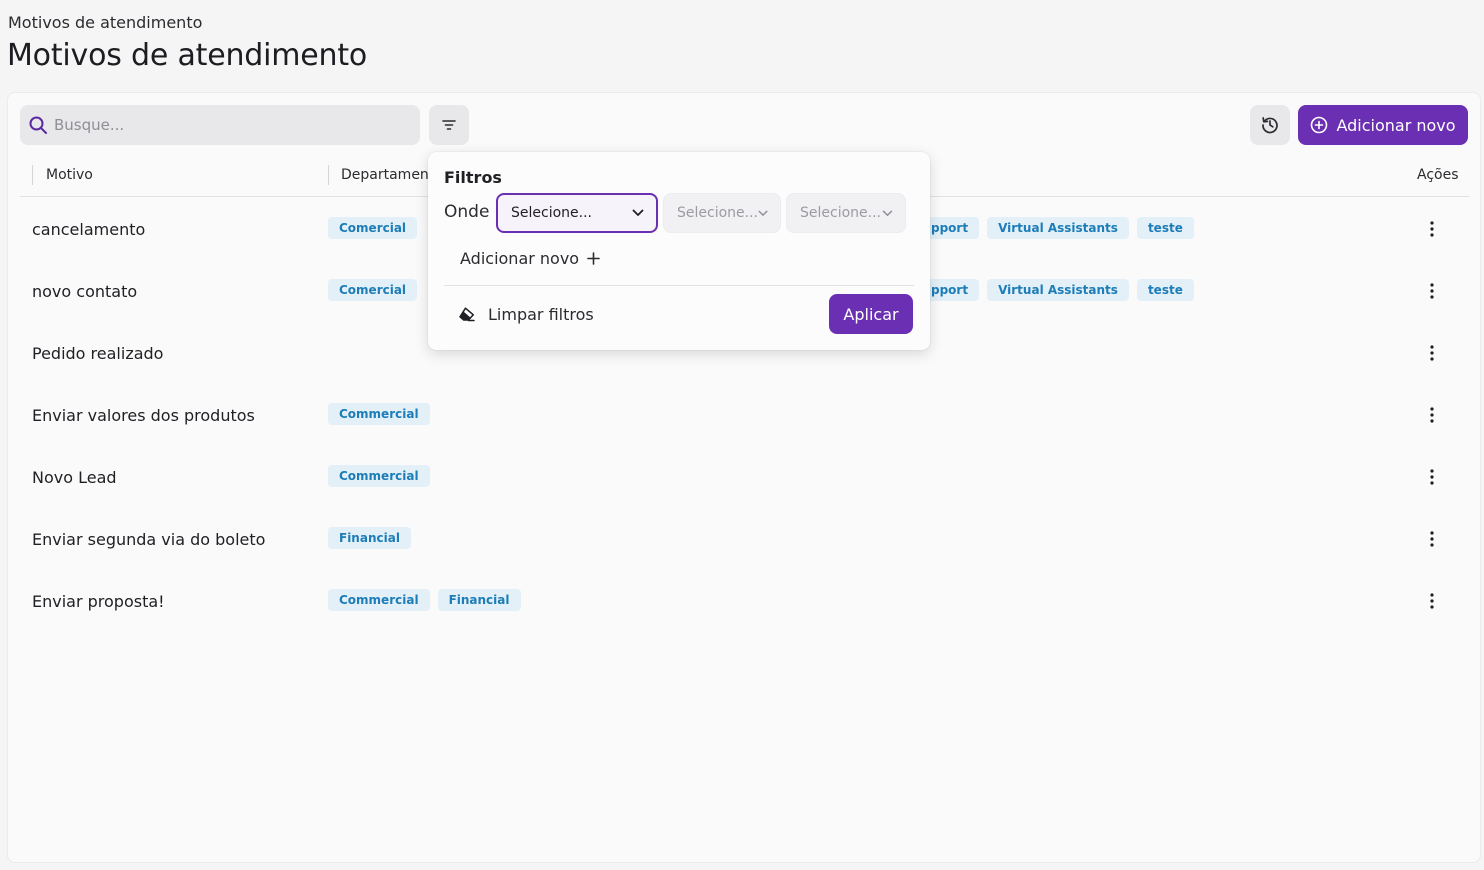 The width and height of the screenshot is (1484, 870). I want to click on table-row: Novo Lead Commercial, so click(745, 477).